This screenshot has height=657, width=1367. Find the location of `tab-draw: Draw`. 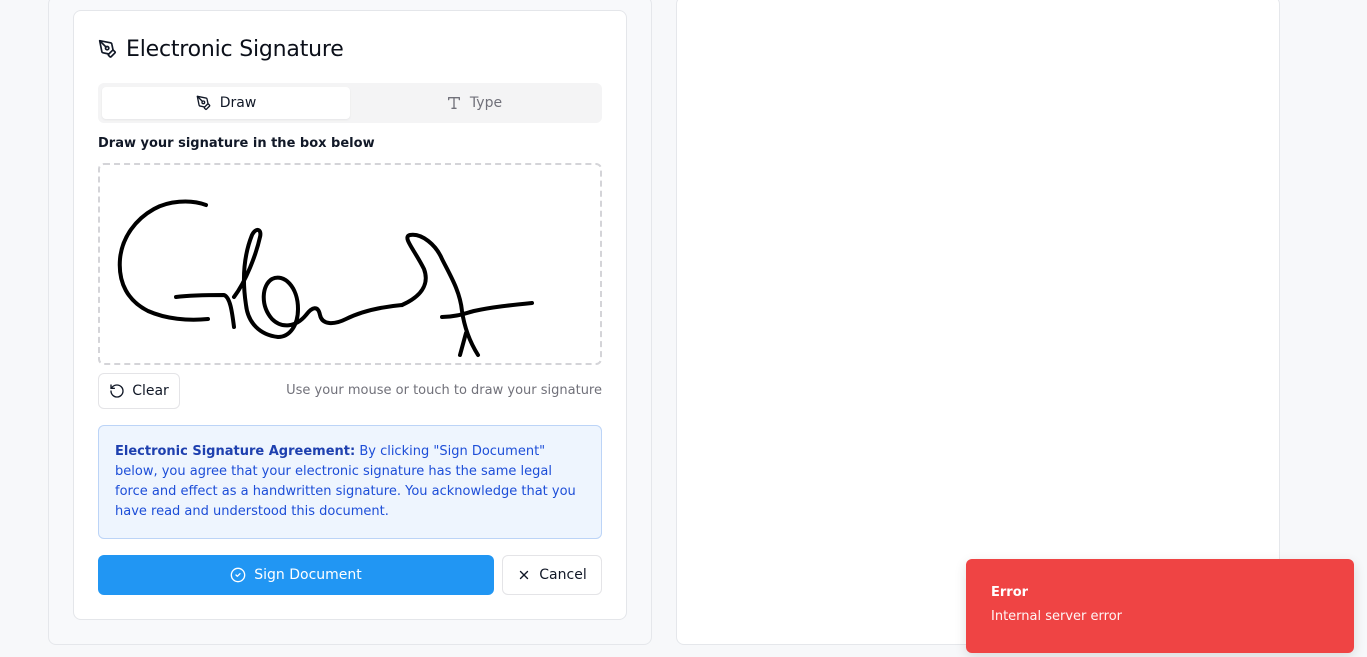

tab-draw: Draw is located at coordinates (226, 103).